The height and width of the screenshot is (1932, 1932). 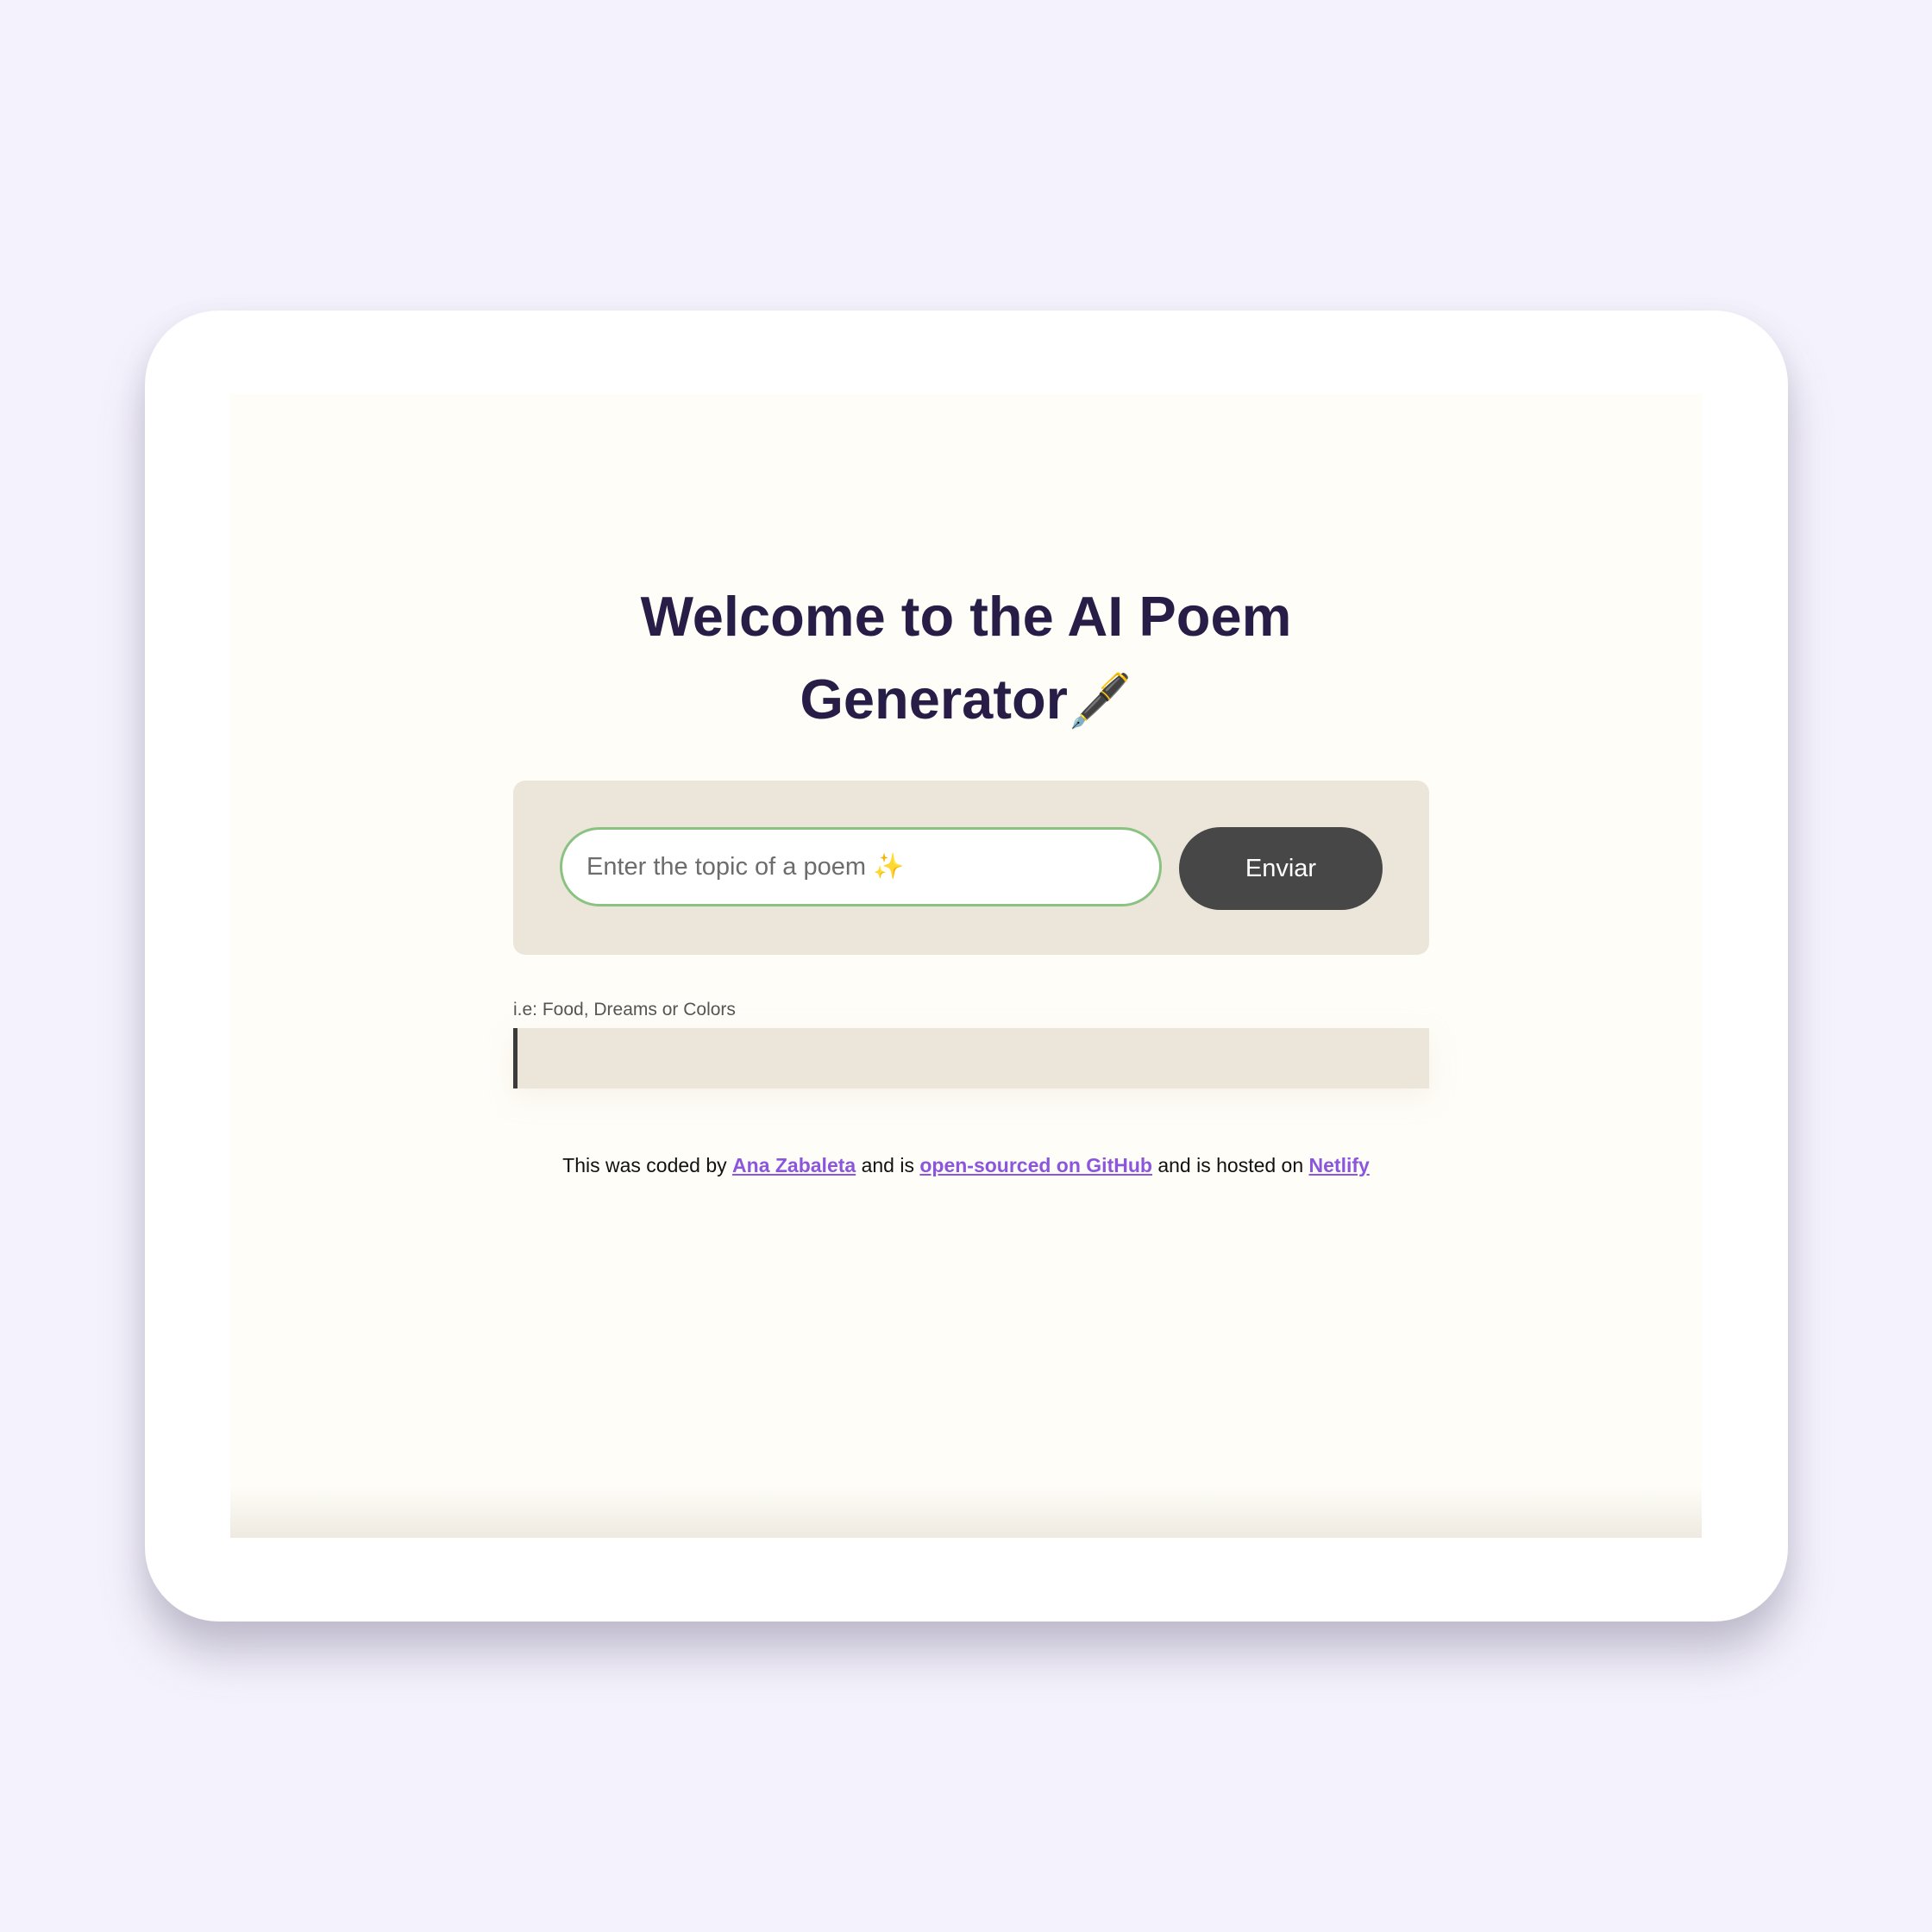 What do you see at coordinates (1281, 869) in the screenshot?
I see `submit-button: Enviar` at bounding box center [1281, 869].